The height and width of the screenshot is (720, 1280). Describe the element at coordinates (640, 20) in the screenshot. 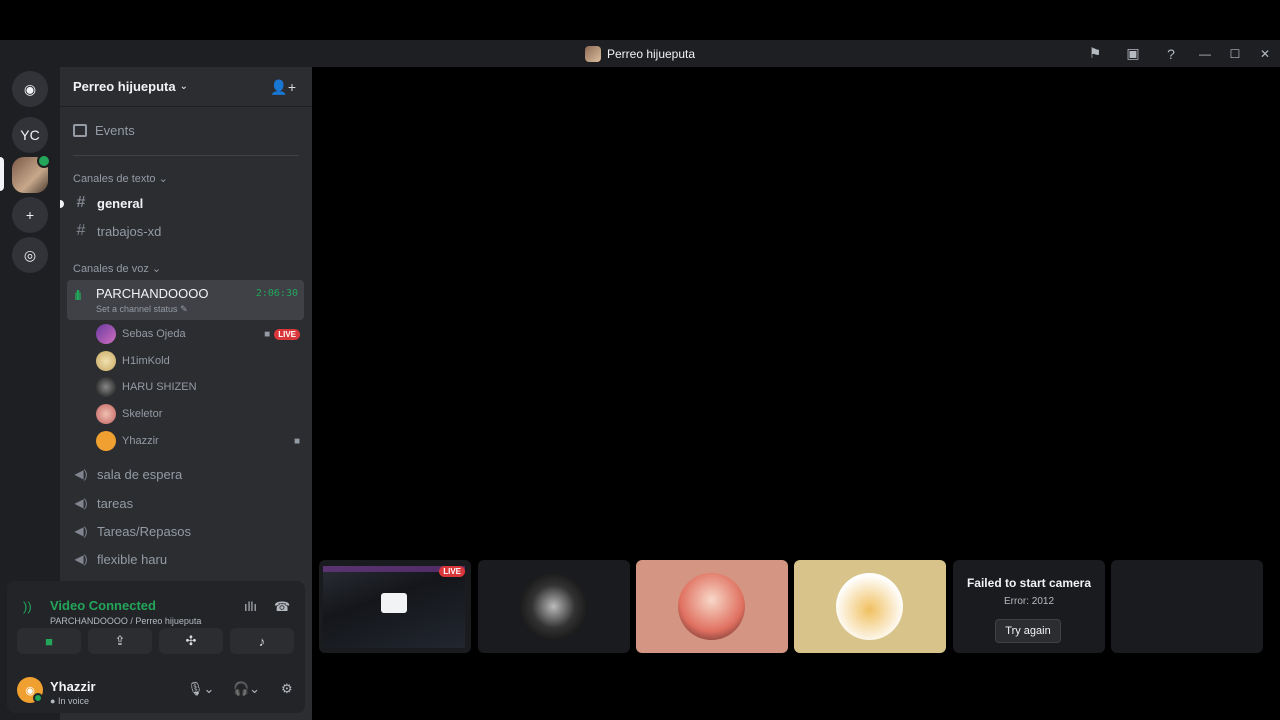

I see `top-black-bar` at that location.